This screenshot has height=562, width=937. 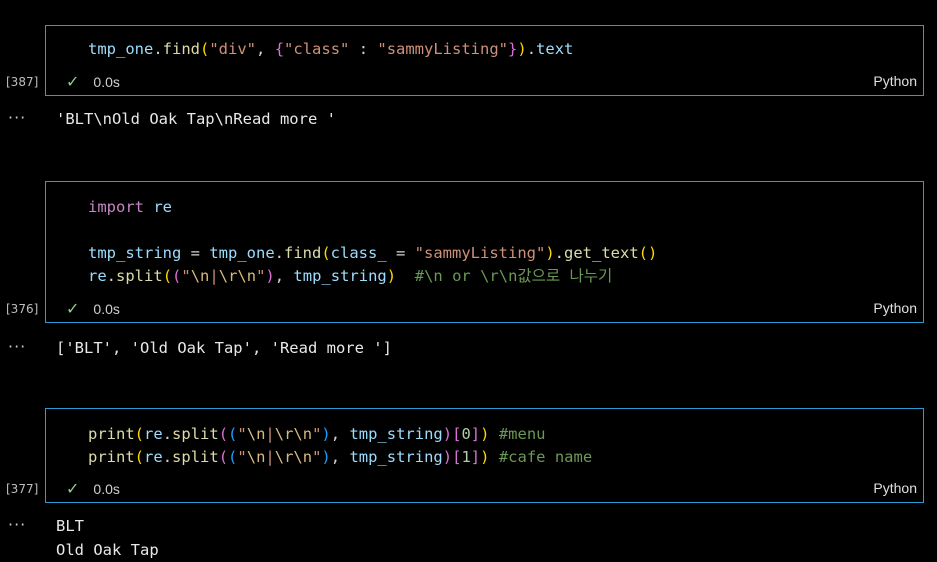 I want to click on cell-status-3: ✓ 0.0s, so click(x=93, y=489).